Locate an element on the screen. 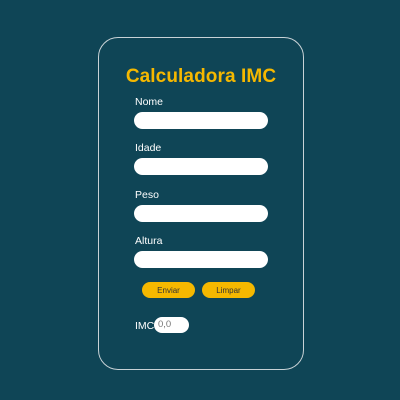  nome-input is located at coordinates (201, 120).